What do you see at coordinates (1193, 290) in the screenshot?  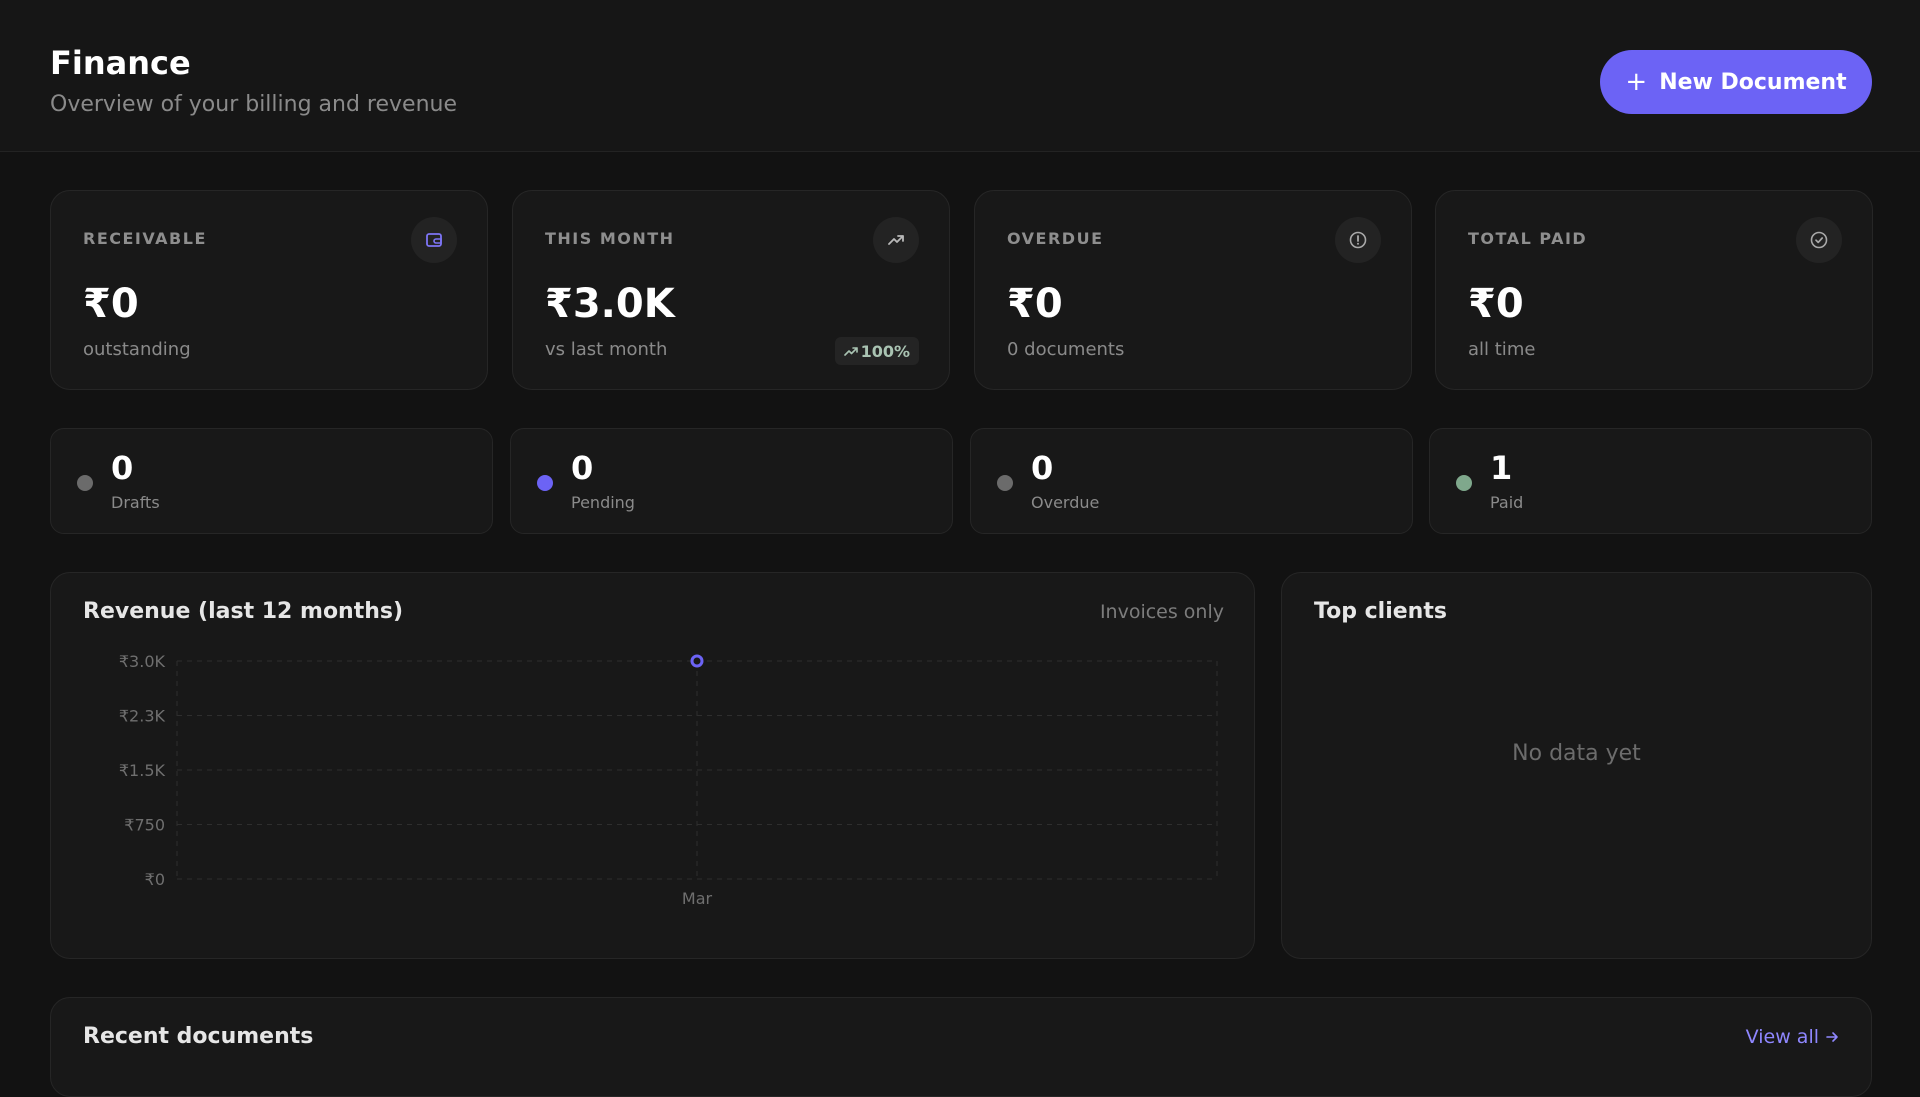 I see `stat-card-overdue: OVERDUE ₹0 0 documents` at bounding box center [1193, 290].